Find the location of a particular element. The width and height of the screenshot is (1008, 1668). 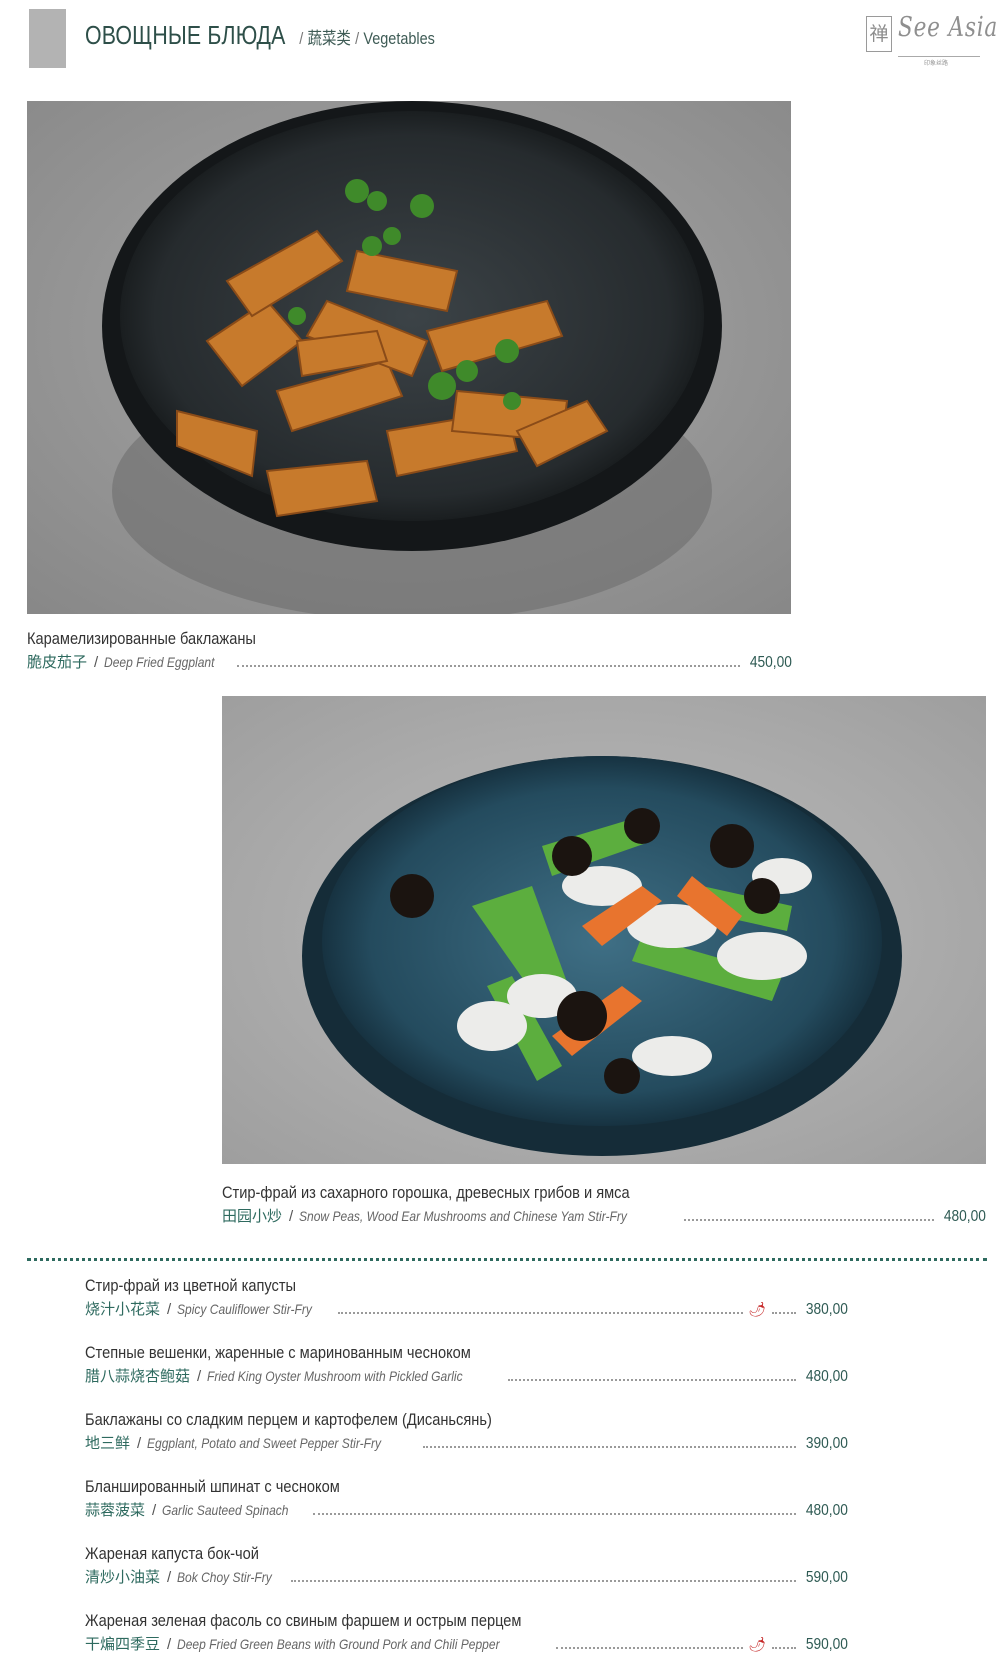

featured-dish-name-ru: Карамелизированные баклажаны is located at coordinates (141, 638).